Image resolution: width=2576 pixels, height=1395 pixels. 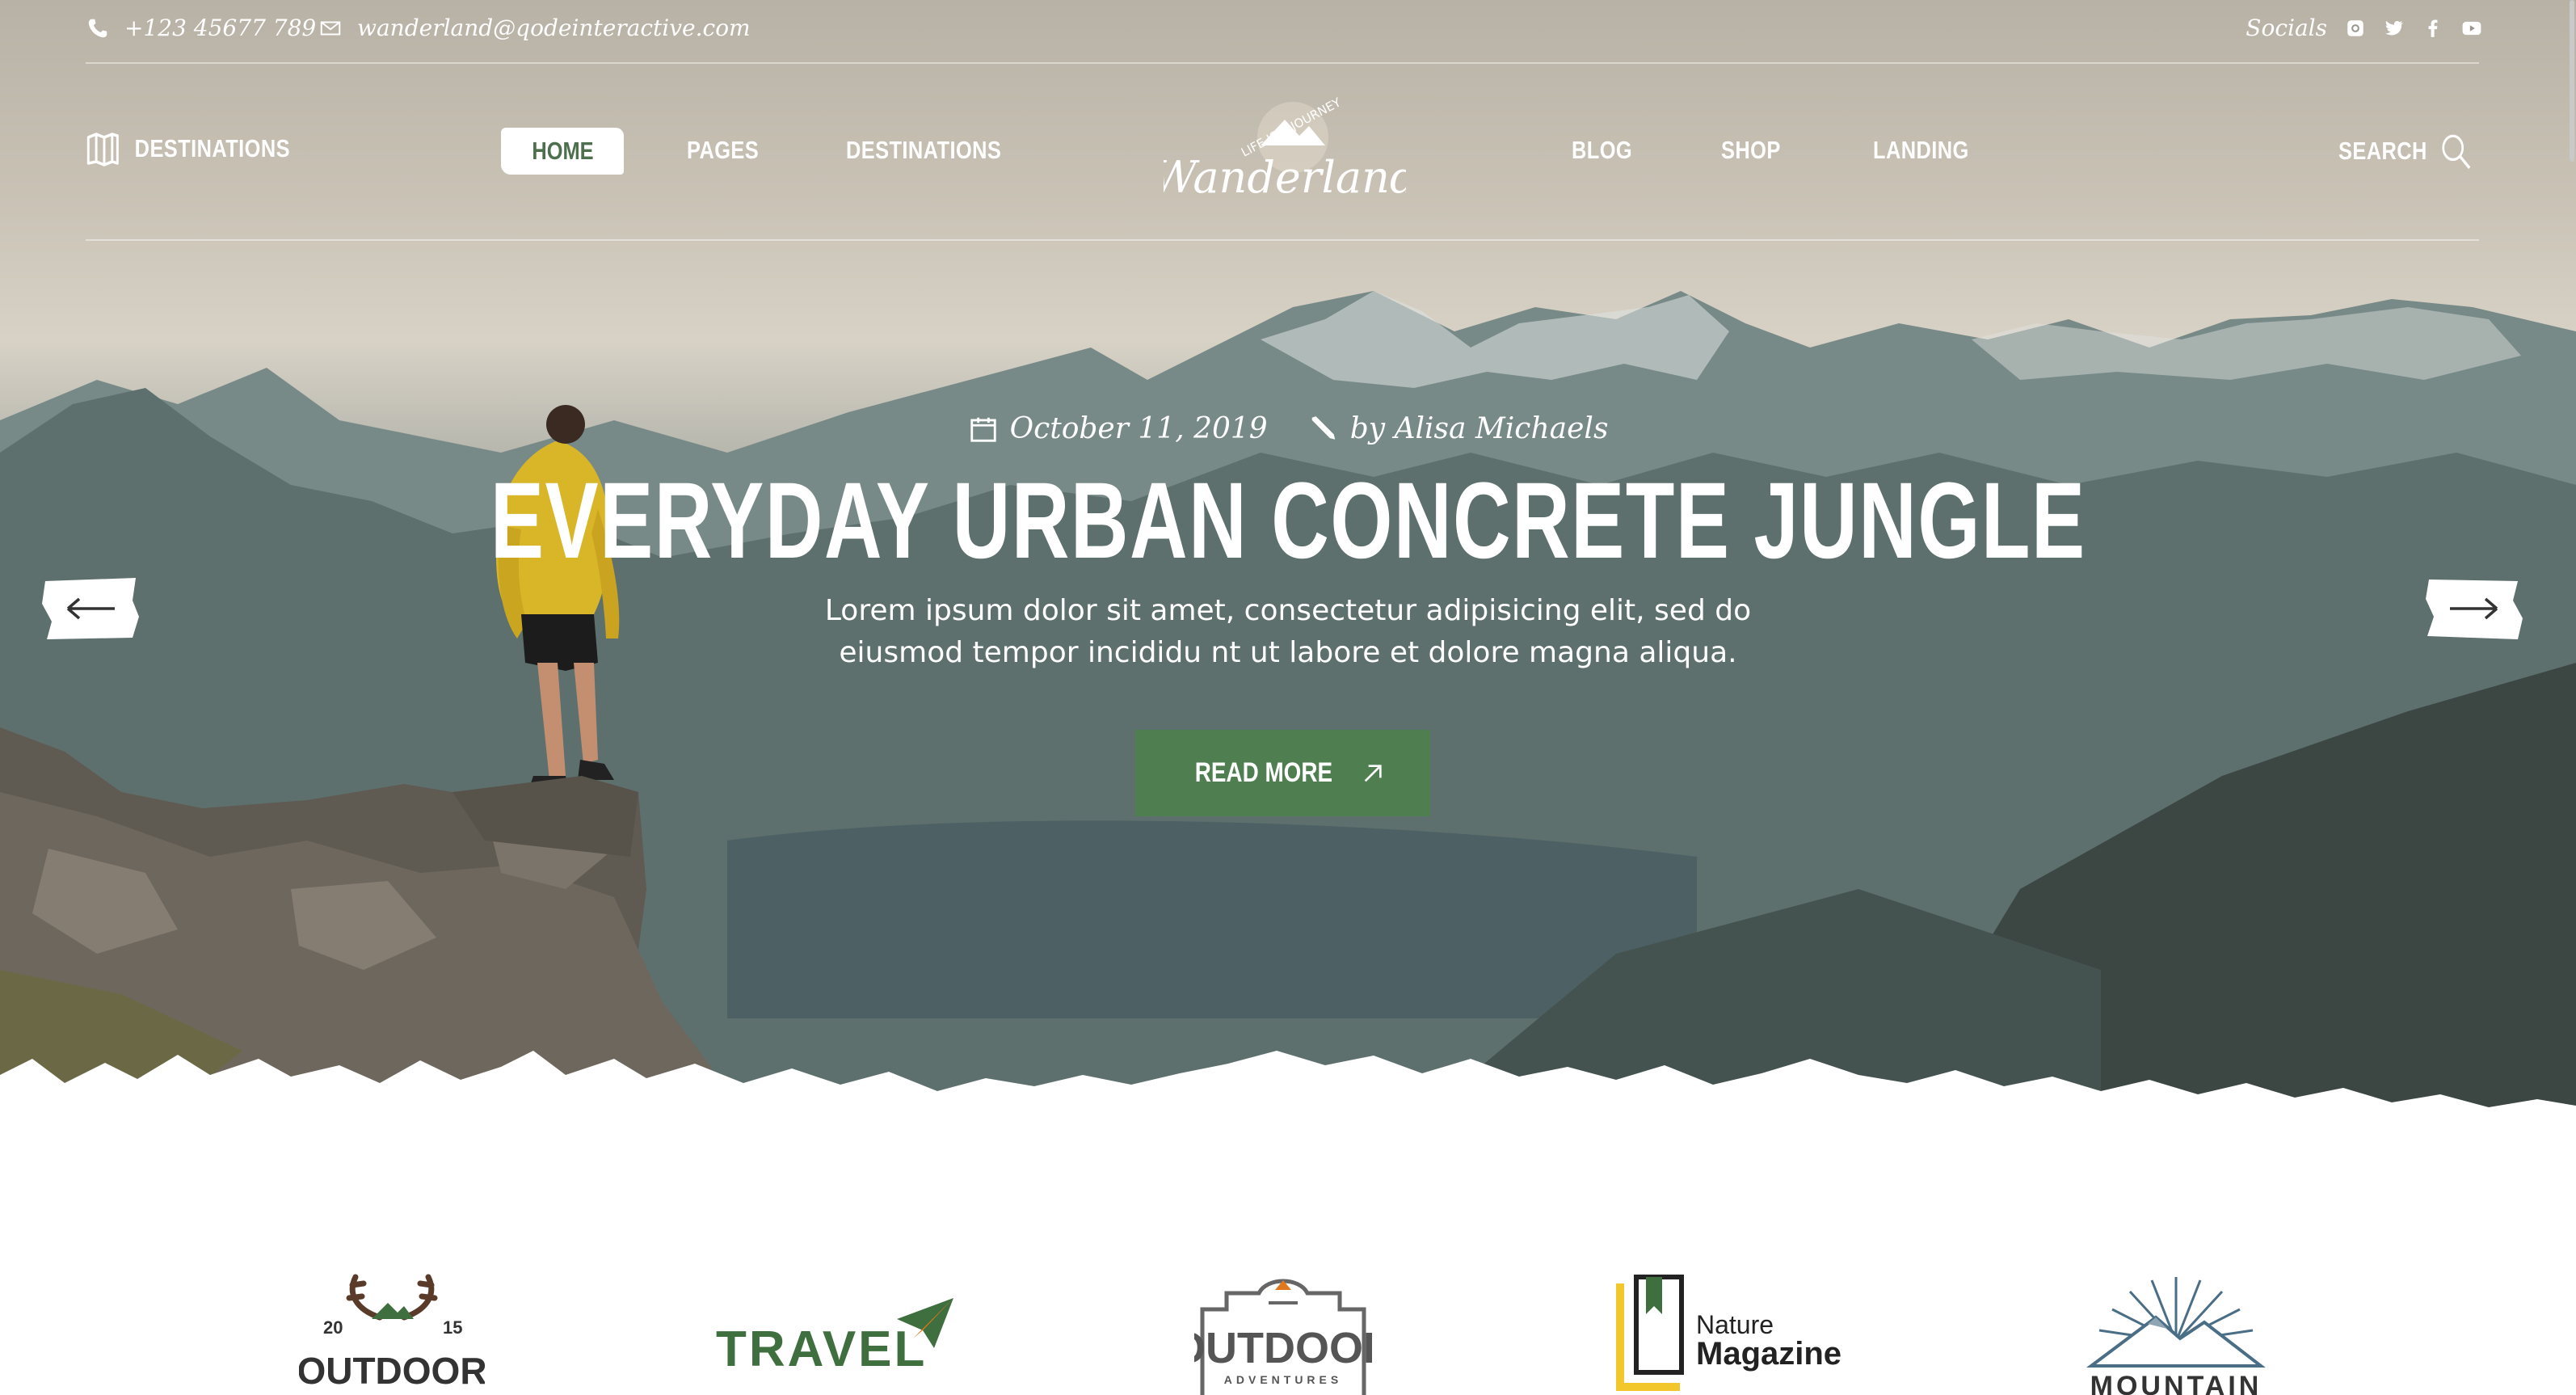 What do you see at coordinates (1921, 150) in the screenshot?
I see `nav-landing: LANDING` at bounding box center [1921, 150].